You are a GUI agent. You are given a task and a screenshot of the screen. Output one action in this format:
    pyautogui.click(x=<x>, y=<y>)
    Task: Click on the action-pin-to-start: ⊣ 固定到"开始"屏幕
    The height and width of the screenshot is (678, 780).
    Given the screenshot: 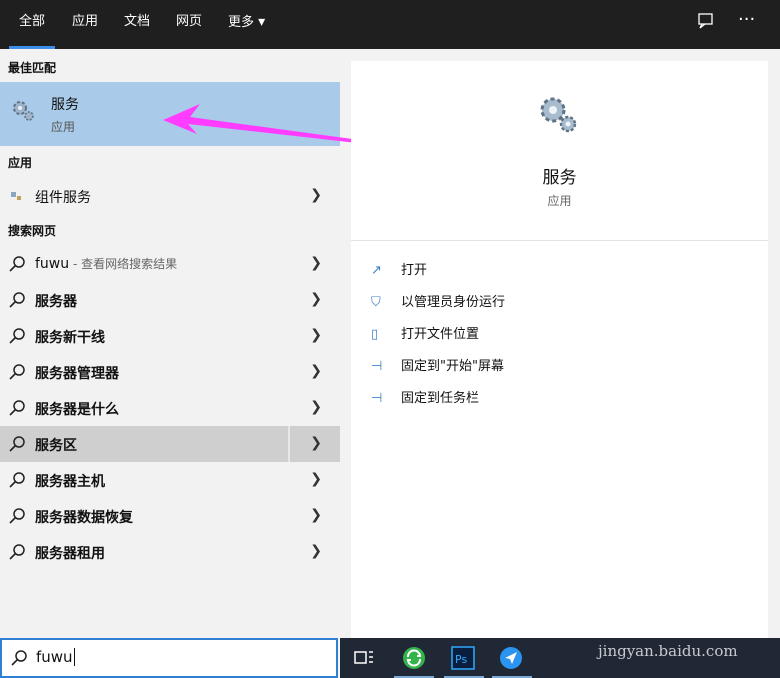 What is the action you would take?
    pyautogui.click(x=437, y=364)
    